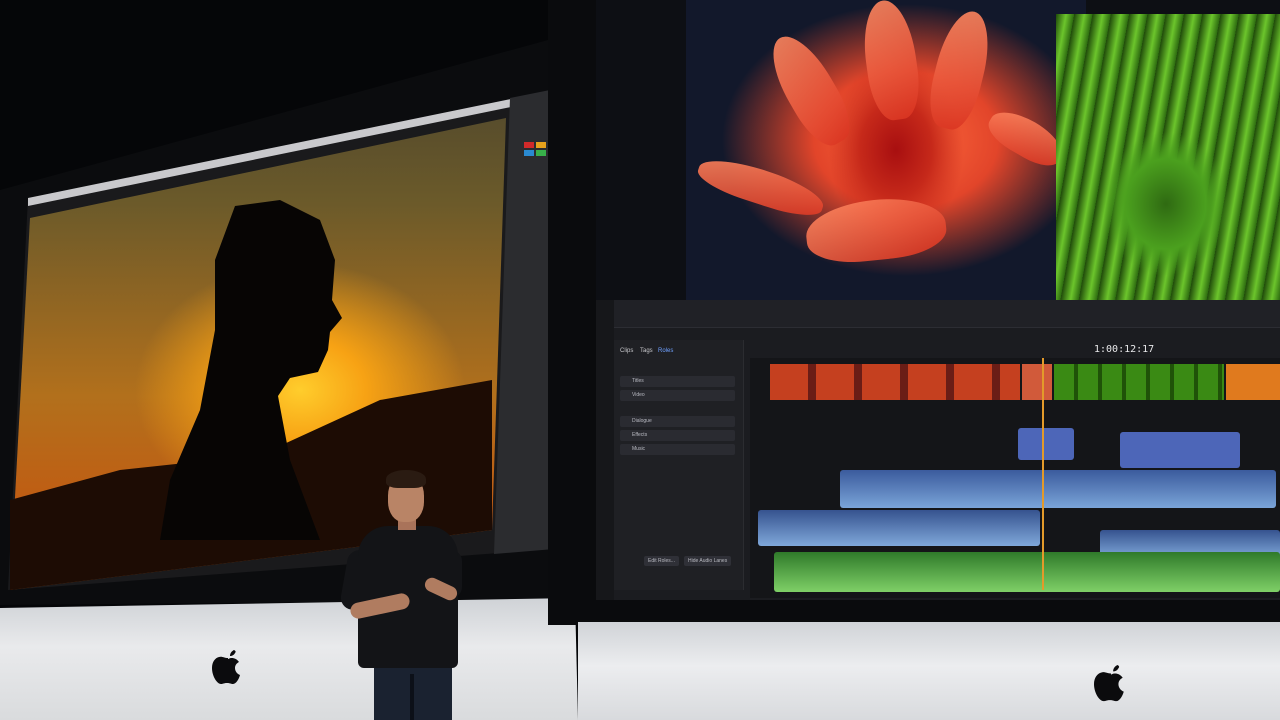 The width and height of the screenshot is (1280, 720). Describe the element at coordinates (677, 381) in the screenshot. I see `role-row-titles: Titles` at that location.